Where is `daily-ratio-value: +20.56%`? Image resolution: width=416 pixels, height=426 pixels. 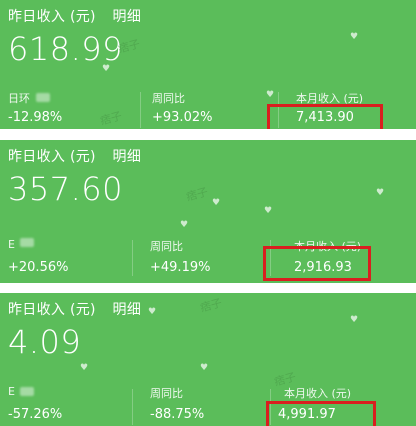
daily-ratio-value: +20.56% is located at coordinates (38, 267).